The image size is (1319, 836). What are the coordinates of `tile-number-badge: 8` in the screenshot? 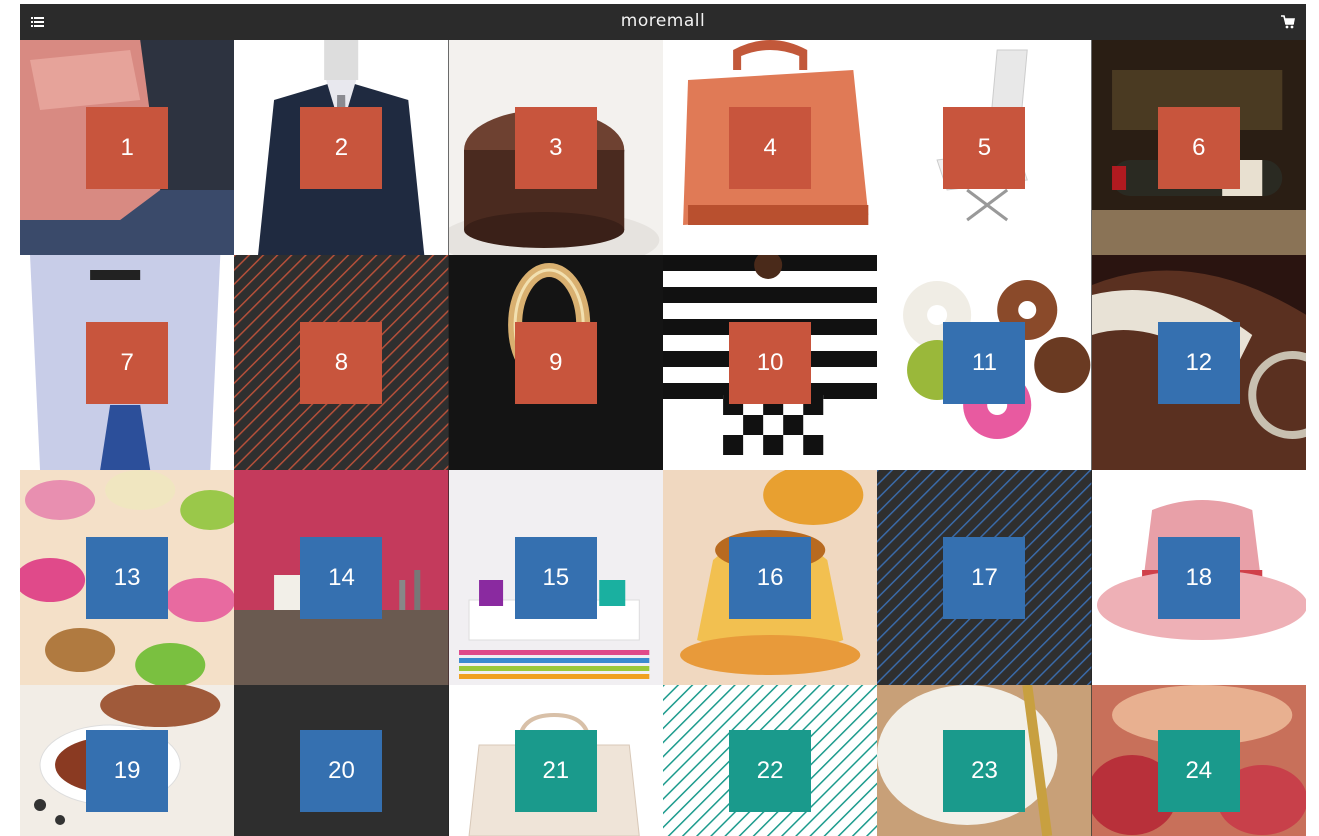 It's located at (341, 362).